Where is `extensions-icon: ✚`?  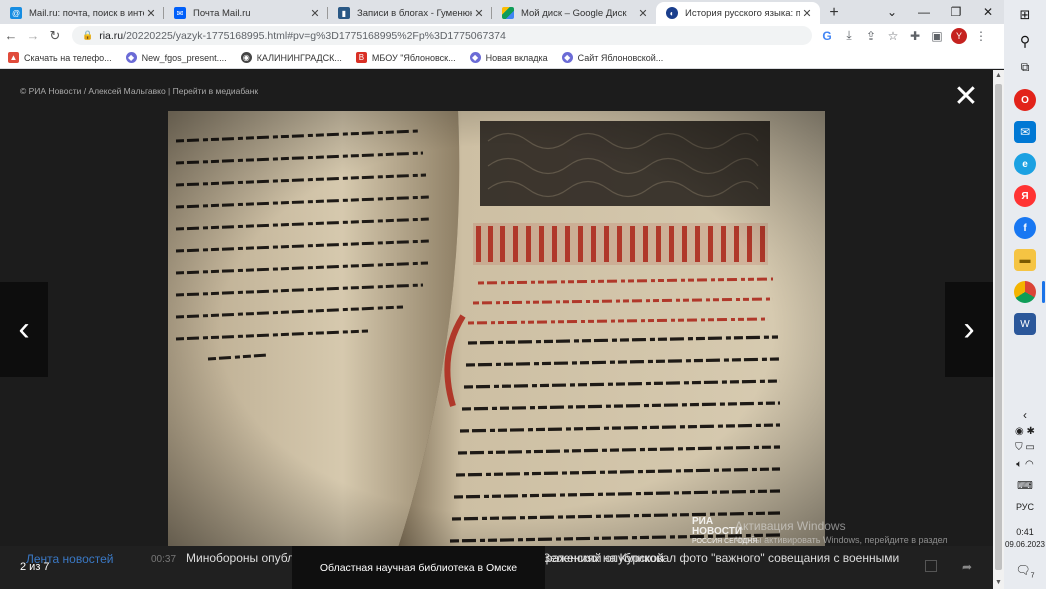 extensions-icon: ✚ is located at coordinates (915, 36).